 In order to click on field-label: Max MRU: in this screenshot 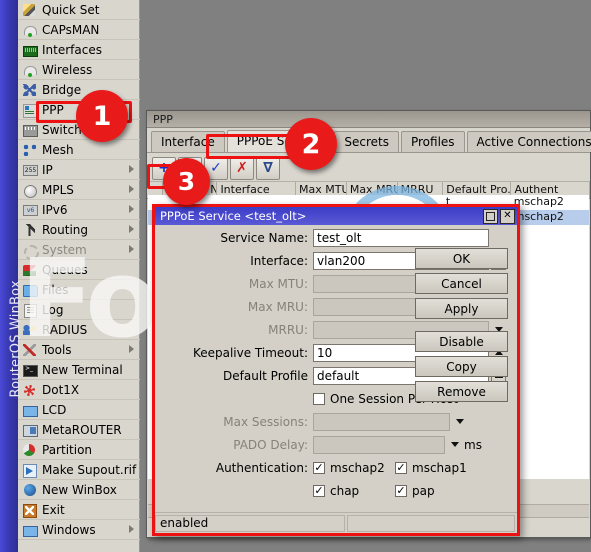, I will do `click(277, 306)`.